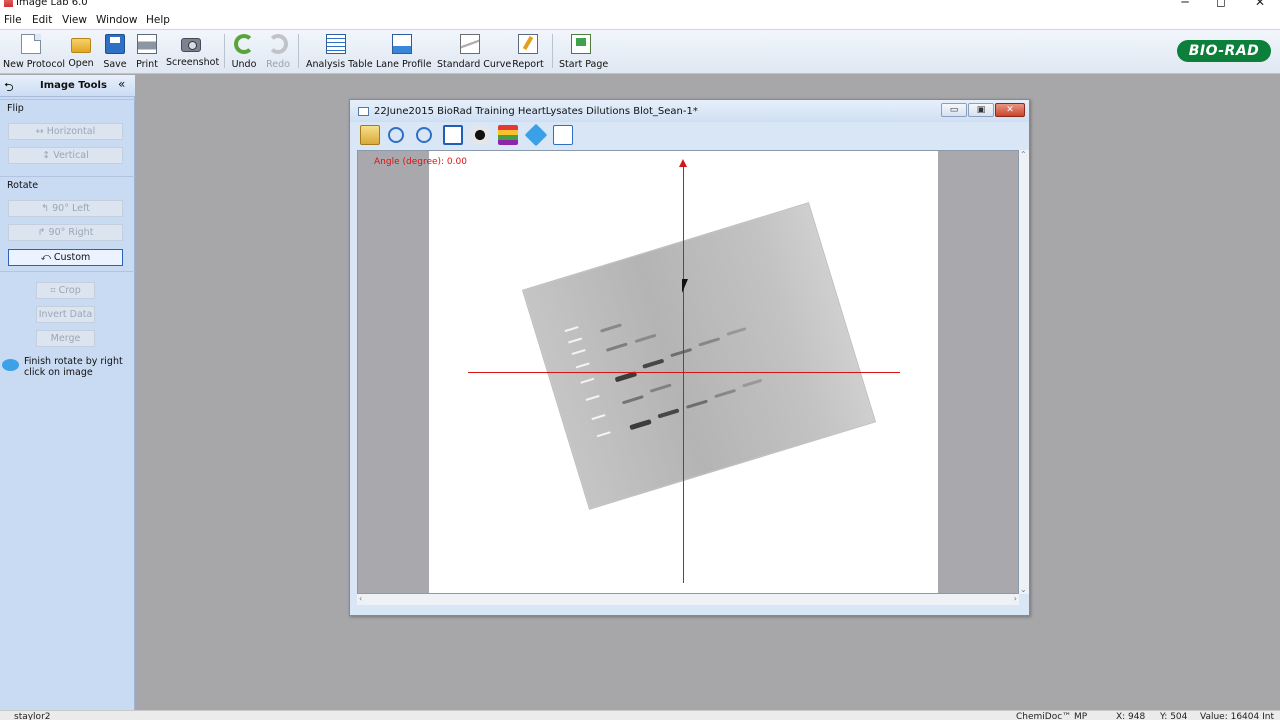 The height and width of the screenshot is (720, 1280). I want to click on lane-profile-icon, so click(402, 44).